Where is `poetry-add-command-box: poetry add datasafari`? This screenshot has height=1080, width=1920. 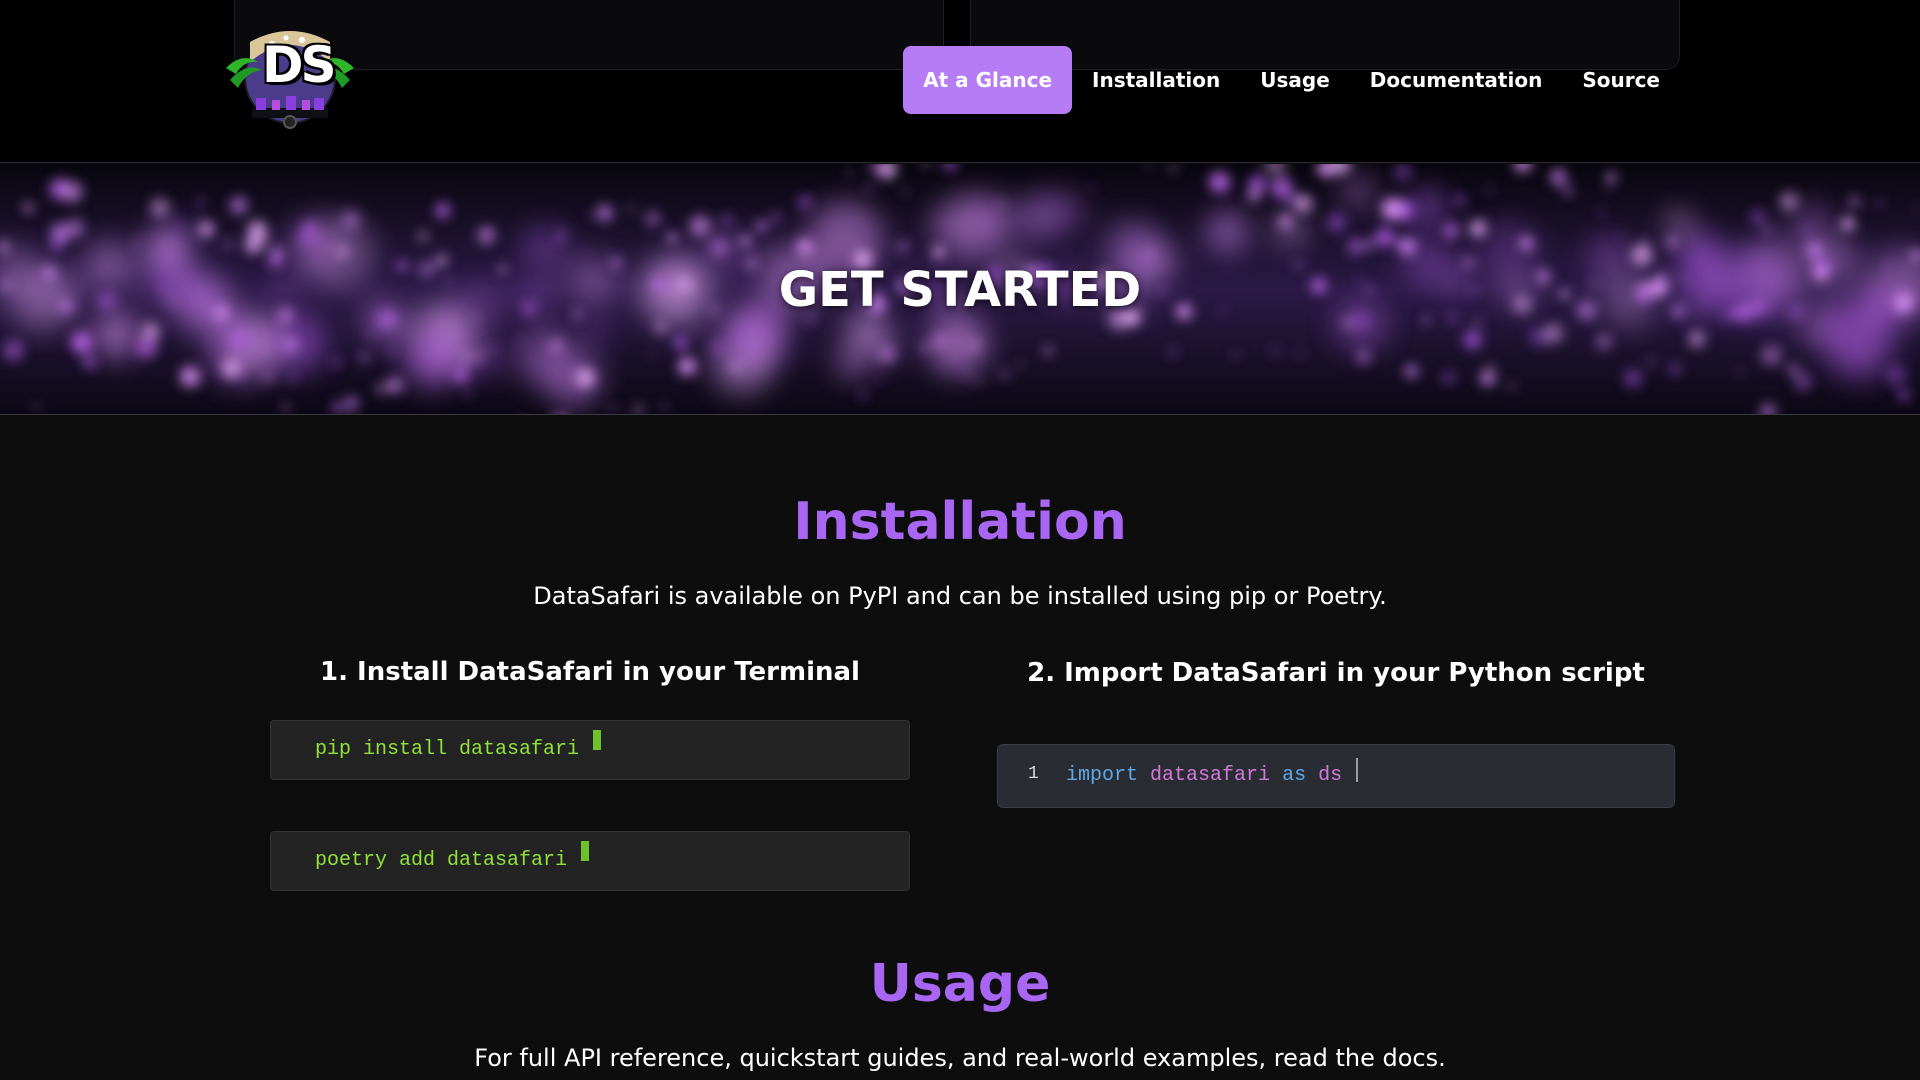
poetry-add-command-box: poetry add datasafari is located at coordinates (590, 861).